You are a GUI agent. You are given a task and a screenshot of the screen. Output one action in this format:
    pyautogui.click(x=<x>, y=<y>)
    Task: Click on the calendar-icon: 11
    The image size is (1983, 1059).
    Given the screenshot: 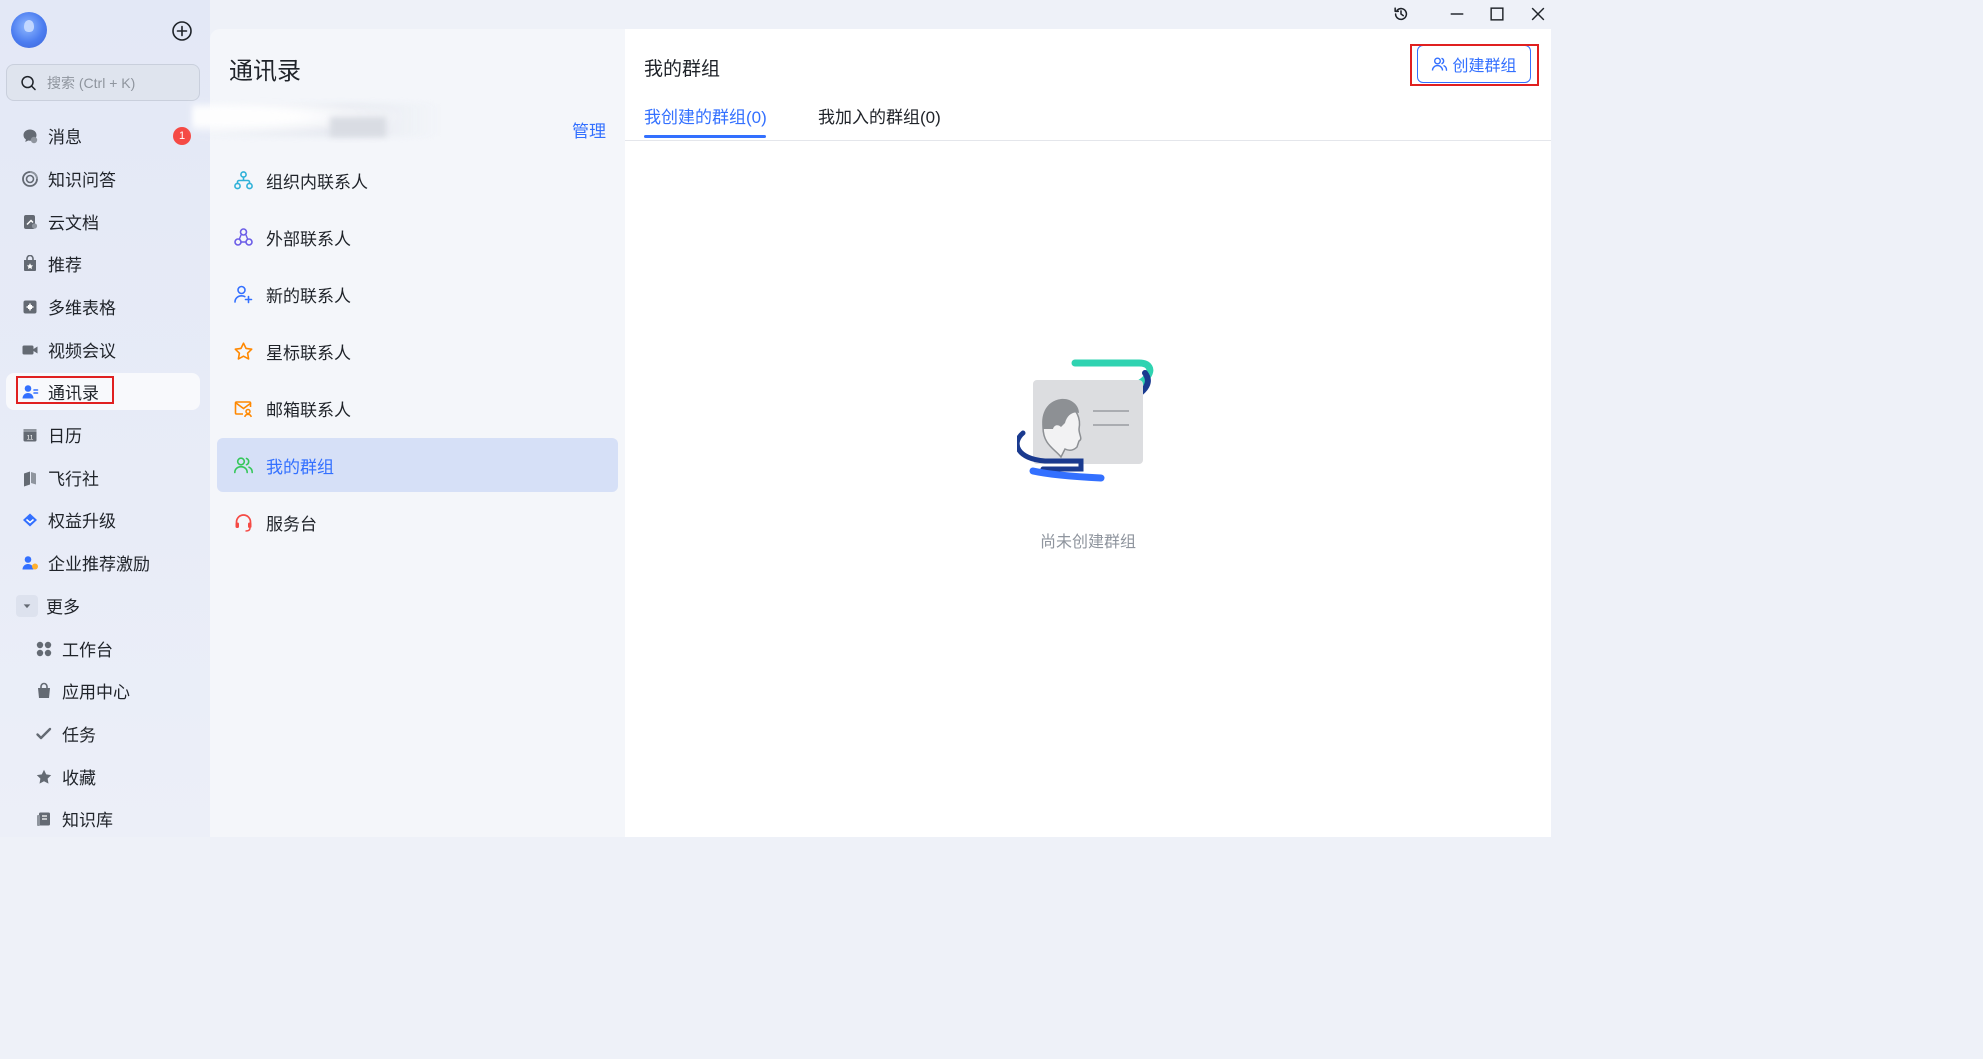 What is the action you would take?
    pyautogui.click(x=30, y=435)
    